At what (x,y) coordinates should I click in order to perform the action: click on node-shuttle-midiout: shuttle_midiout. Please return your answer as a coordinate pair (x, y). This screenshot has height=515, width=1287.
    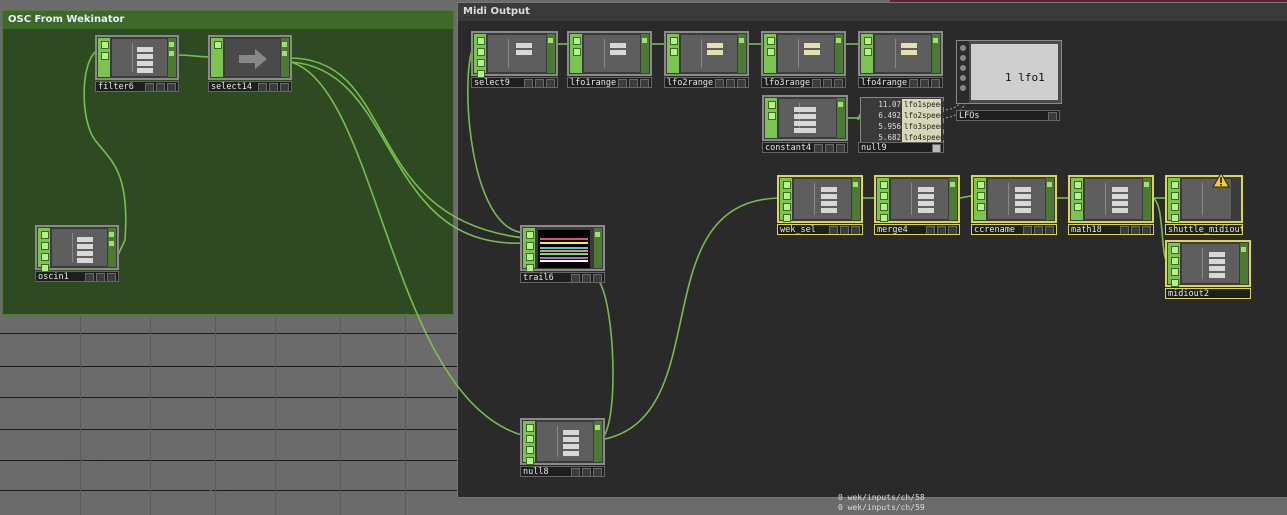
    Looking at the image, I should click on (1204, 205).